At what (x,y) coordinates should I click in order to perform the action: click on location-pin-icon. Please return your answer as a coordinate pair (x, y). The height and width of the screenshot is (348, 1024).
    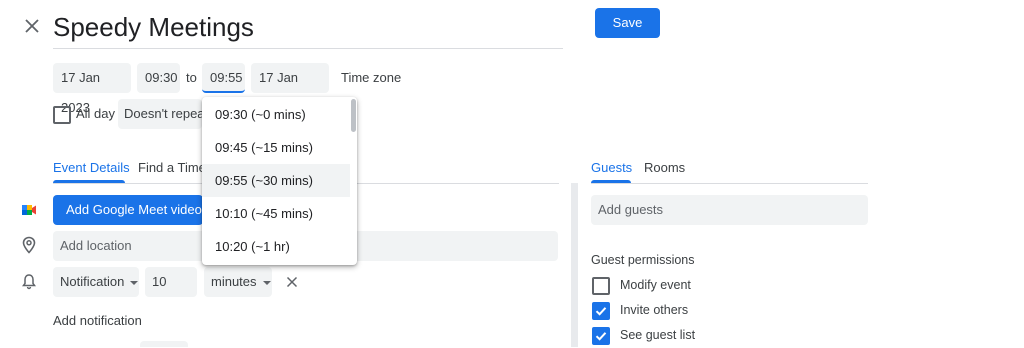
    Looking at the image, I should click on (29, 245).